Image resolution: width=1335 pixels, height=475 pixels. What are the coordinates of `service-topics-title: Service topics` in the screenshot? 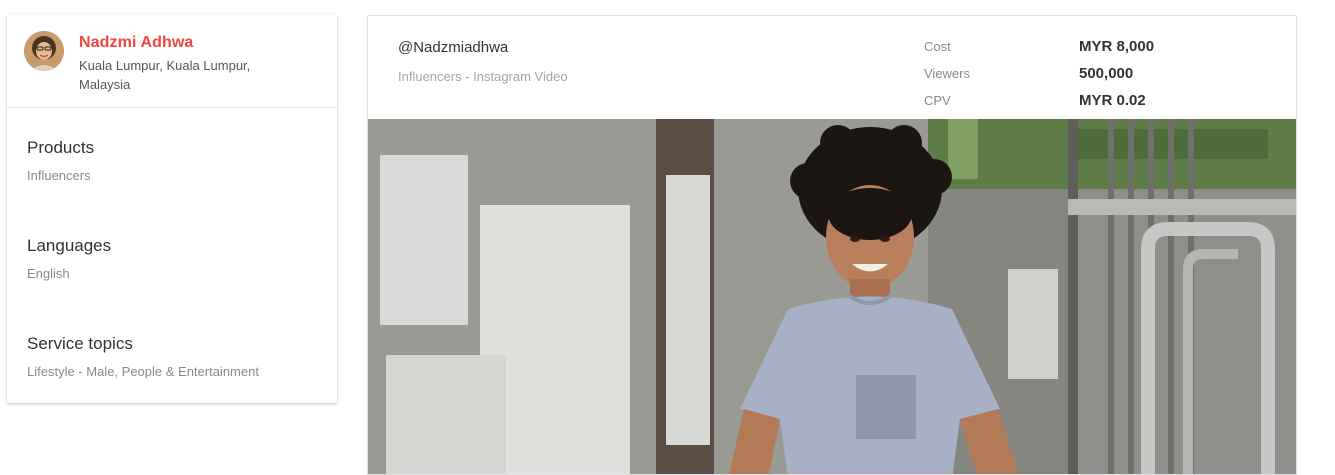 It's located at (80, 343).